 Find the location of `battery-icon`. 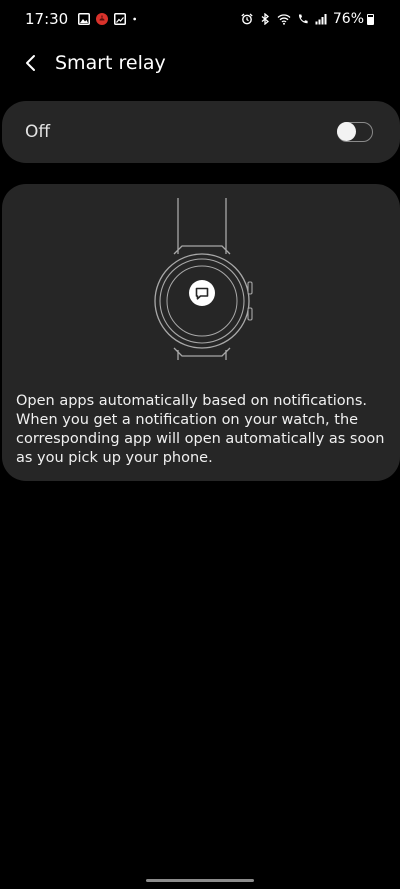

battery-icon is located at coordinates (370, 19).